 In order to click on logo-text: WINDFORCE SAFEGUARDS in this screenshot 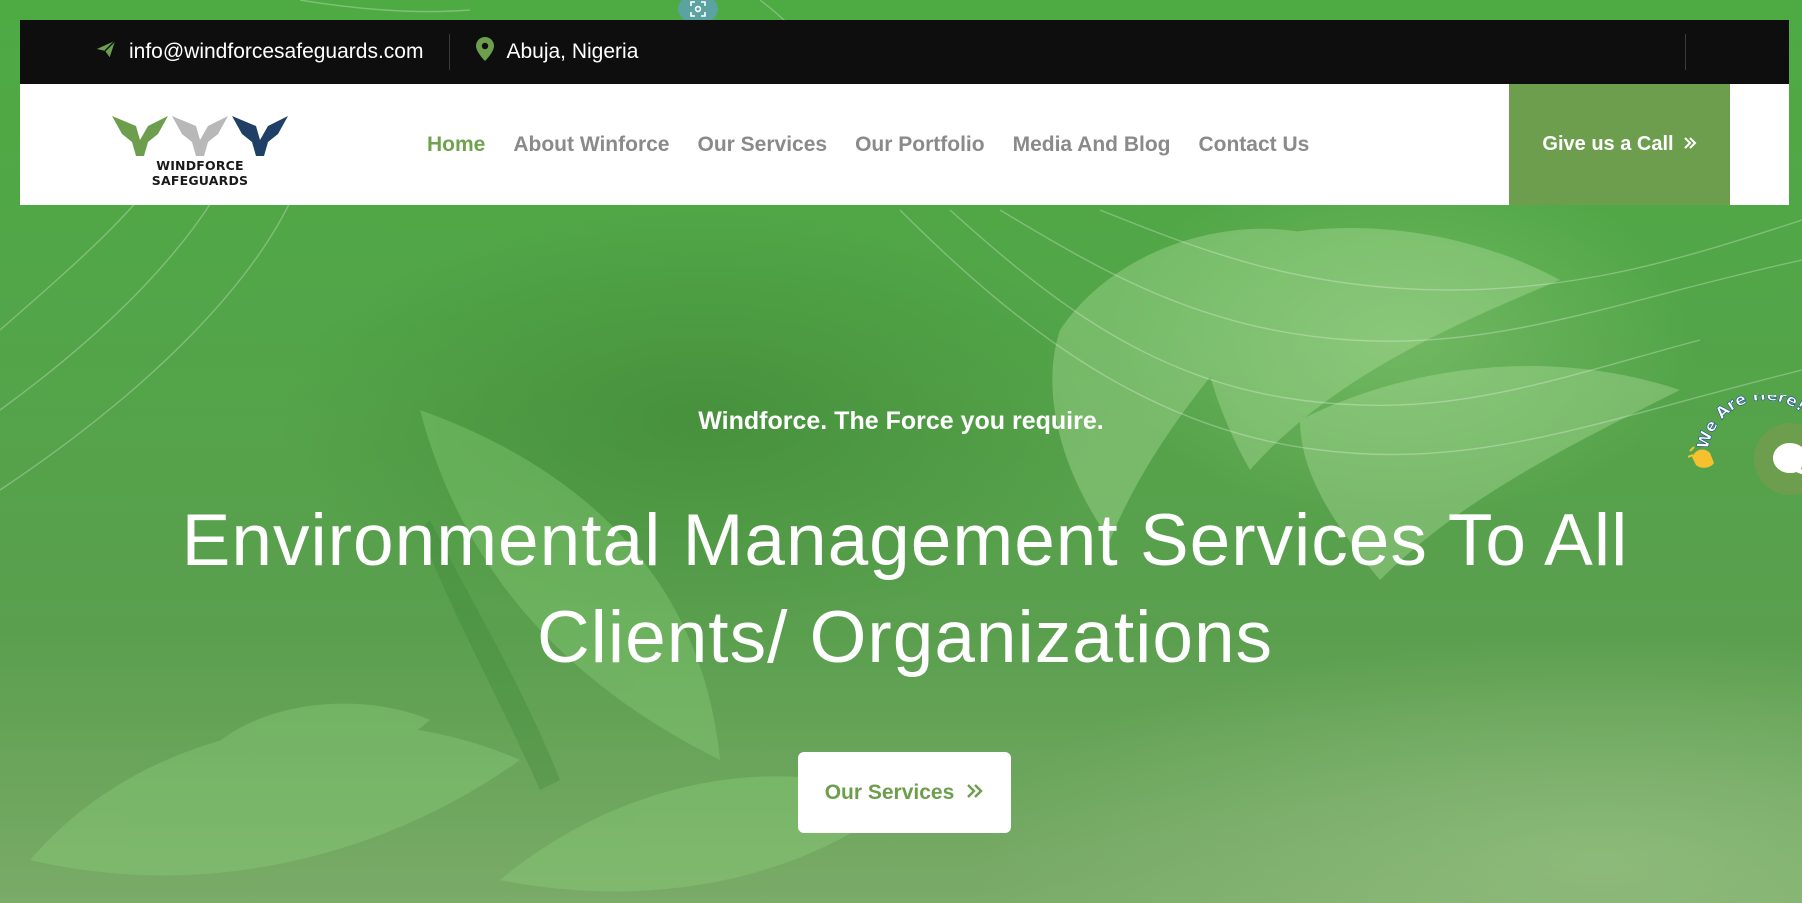, I will do `click(200, 173)`.